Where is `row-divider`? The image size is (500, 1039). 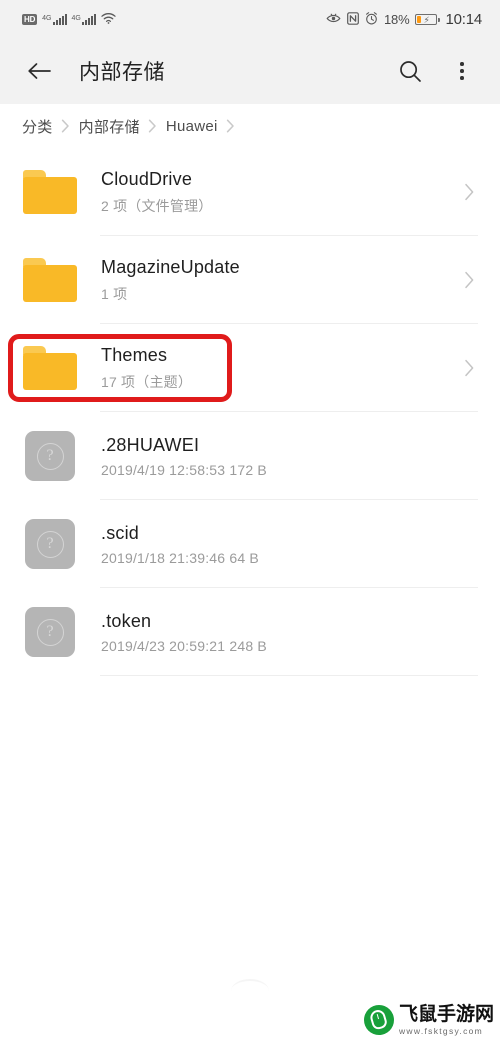
row-divider is located at coordinates (289, 675).